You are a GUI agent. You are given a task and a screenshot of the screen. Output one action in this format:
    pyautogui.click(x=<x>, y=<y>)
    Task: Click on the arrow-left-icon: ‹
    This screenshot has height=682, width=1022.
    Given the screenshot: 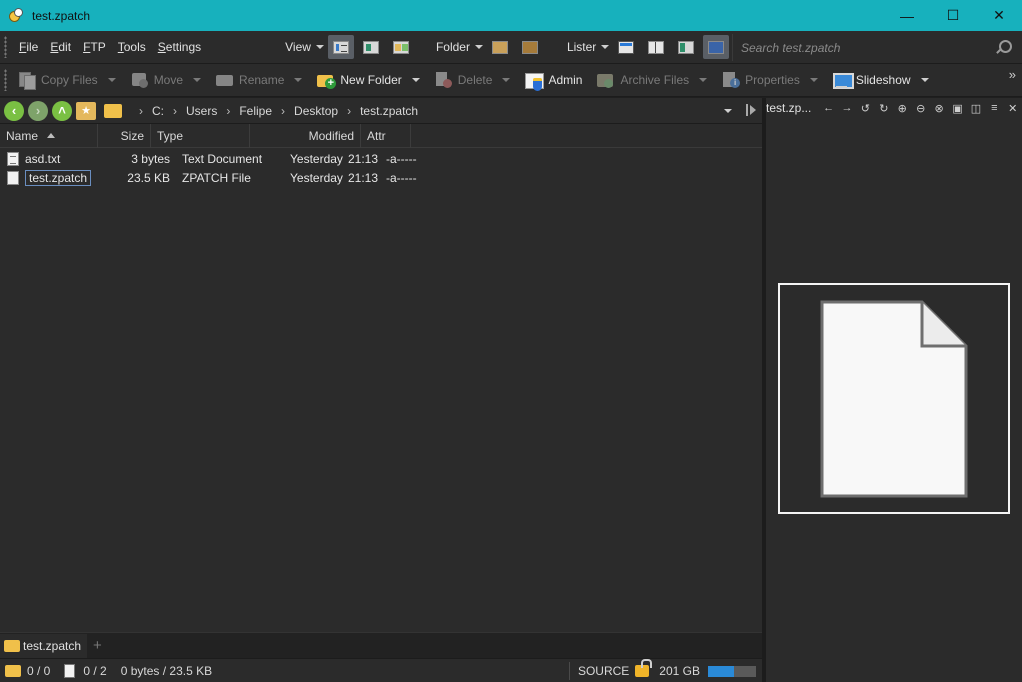 What is the action you would take?
    pyautogui.click(x=14, y=110)
    